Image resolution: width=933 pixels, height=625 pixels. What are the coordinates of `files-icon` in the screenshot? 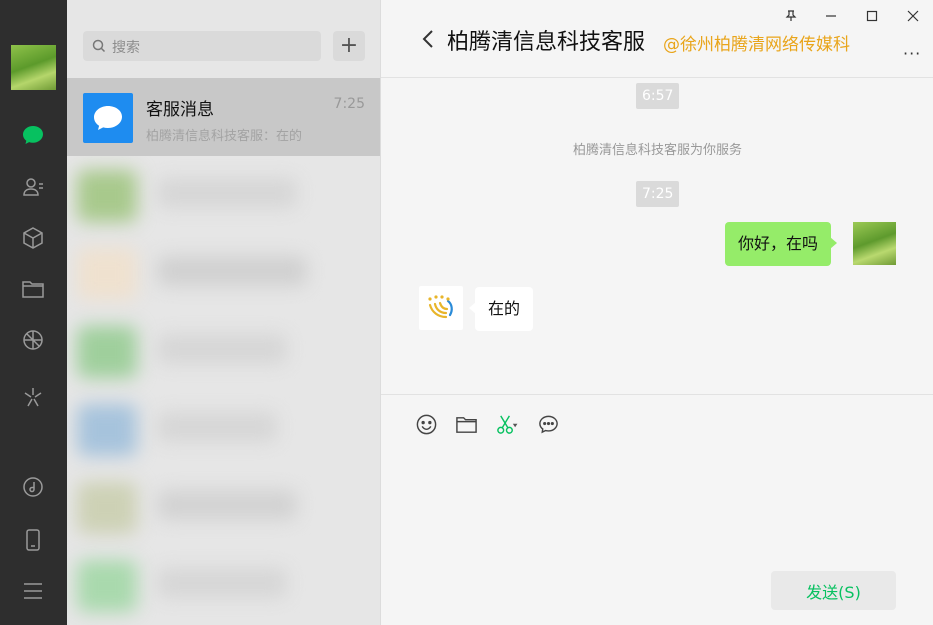 It's located at (33, 289).